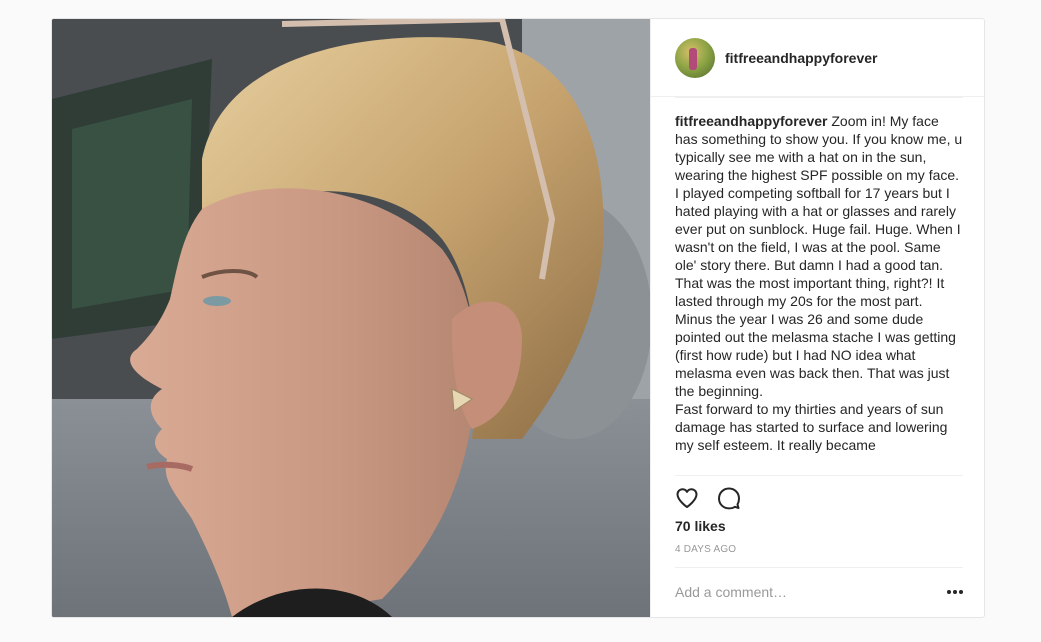 The image size is (1041, 642). Describe the element at coordinates (795, 591) in the screenshot. I see `comment-input` at that location.